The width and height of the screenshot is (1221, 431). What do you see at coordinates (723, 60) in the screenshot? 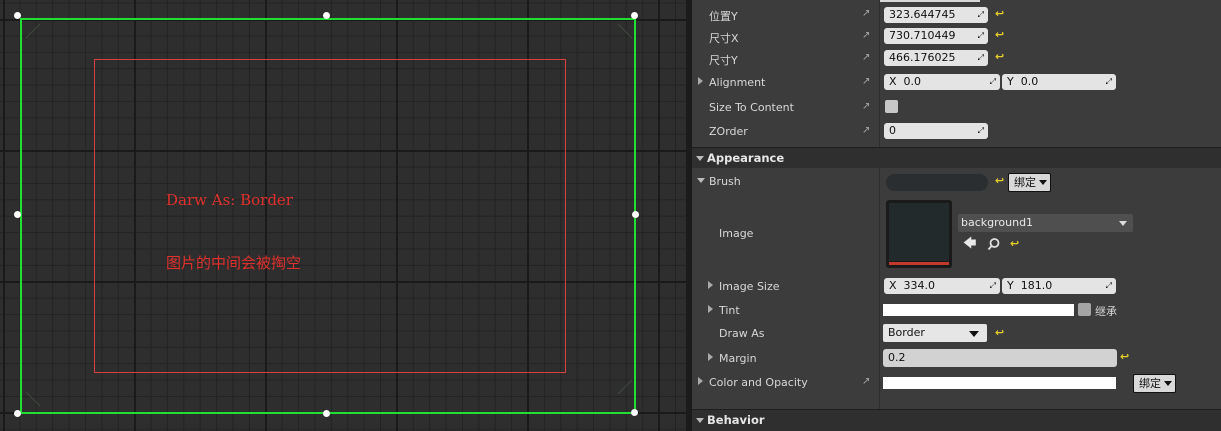
I see `size-y-label: 尺寸Y` at bounding box center [723, 60].